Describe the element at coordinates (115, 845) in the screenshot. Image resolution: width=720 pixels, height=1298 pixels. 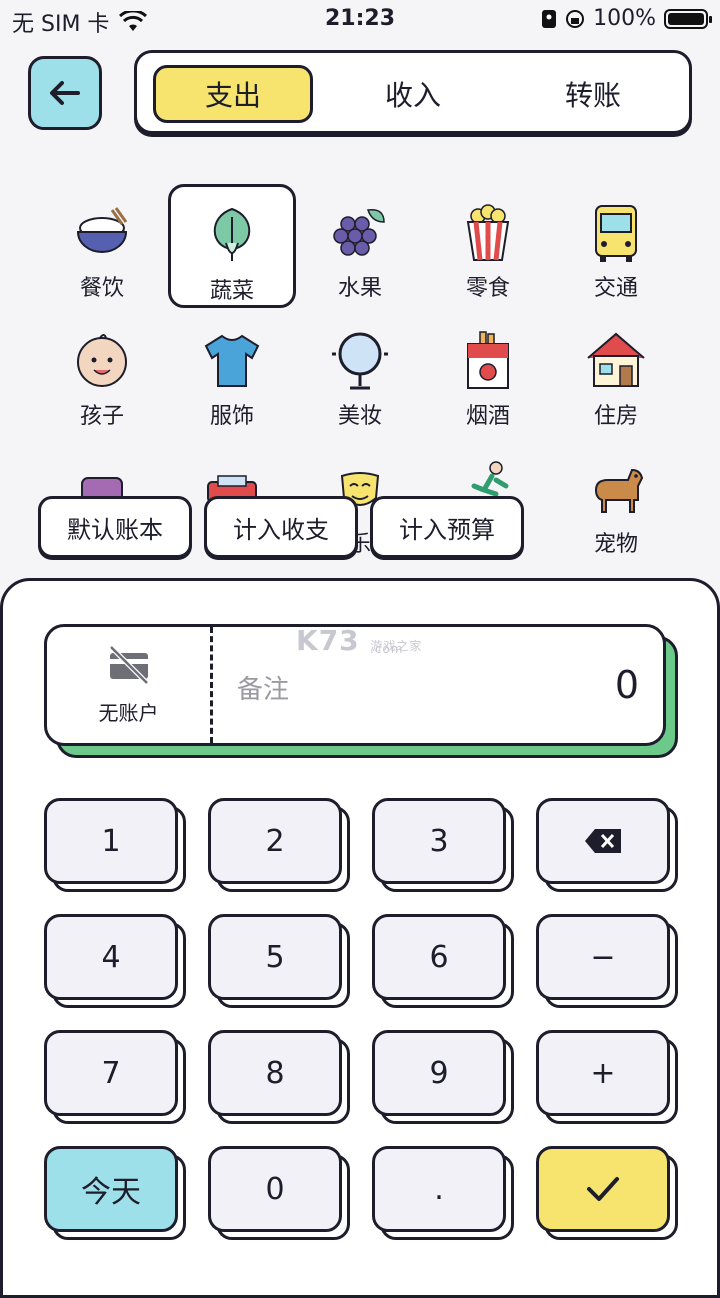
I see `key-1: 1` at that location.